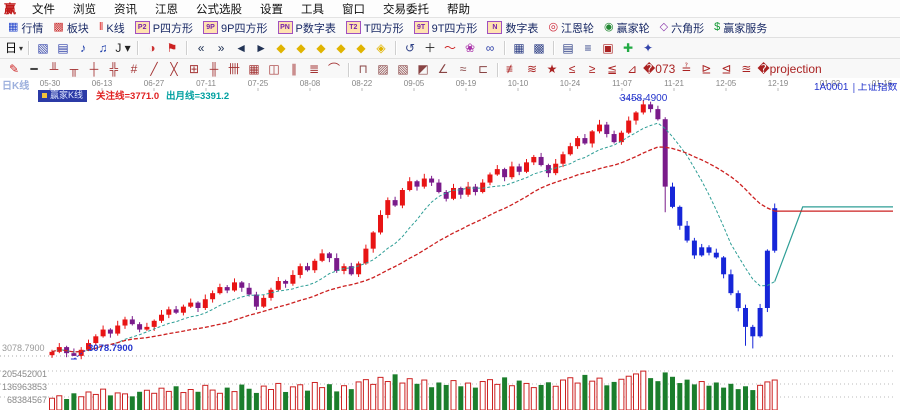 This screenshot has height=410, width=900. What do you see at coordinates (164, 27) in the screenshot?
I see `p-square-button: P2 P四方形` at bounding box center [164, 27].